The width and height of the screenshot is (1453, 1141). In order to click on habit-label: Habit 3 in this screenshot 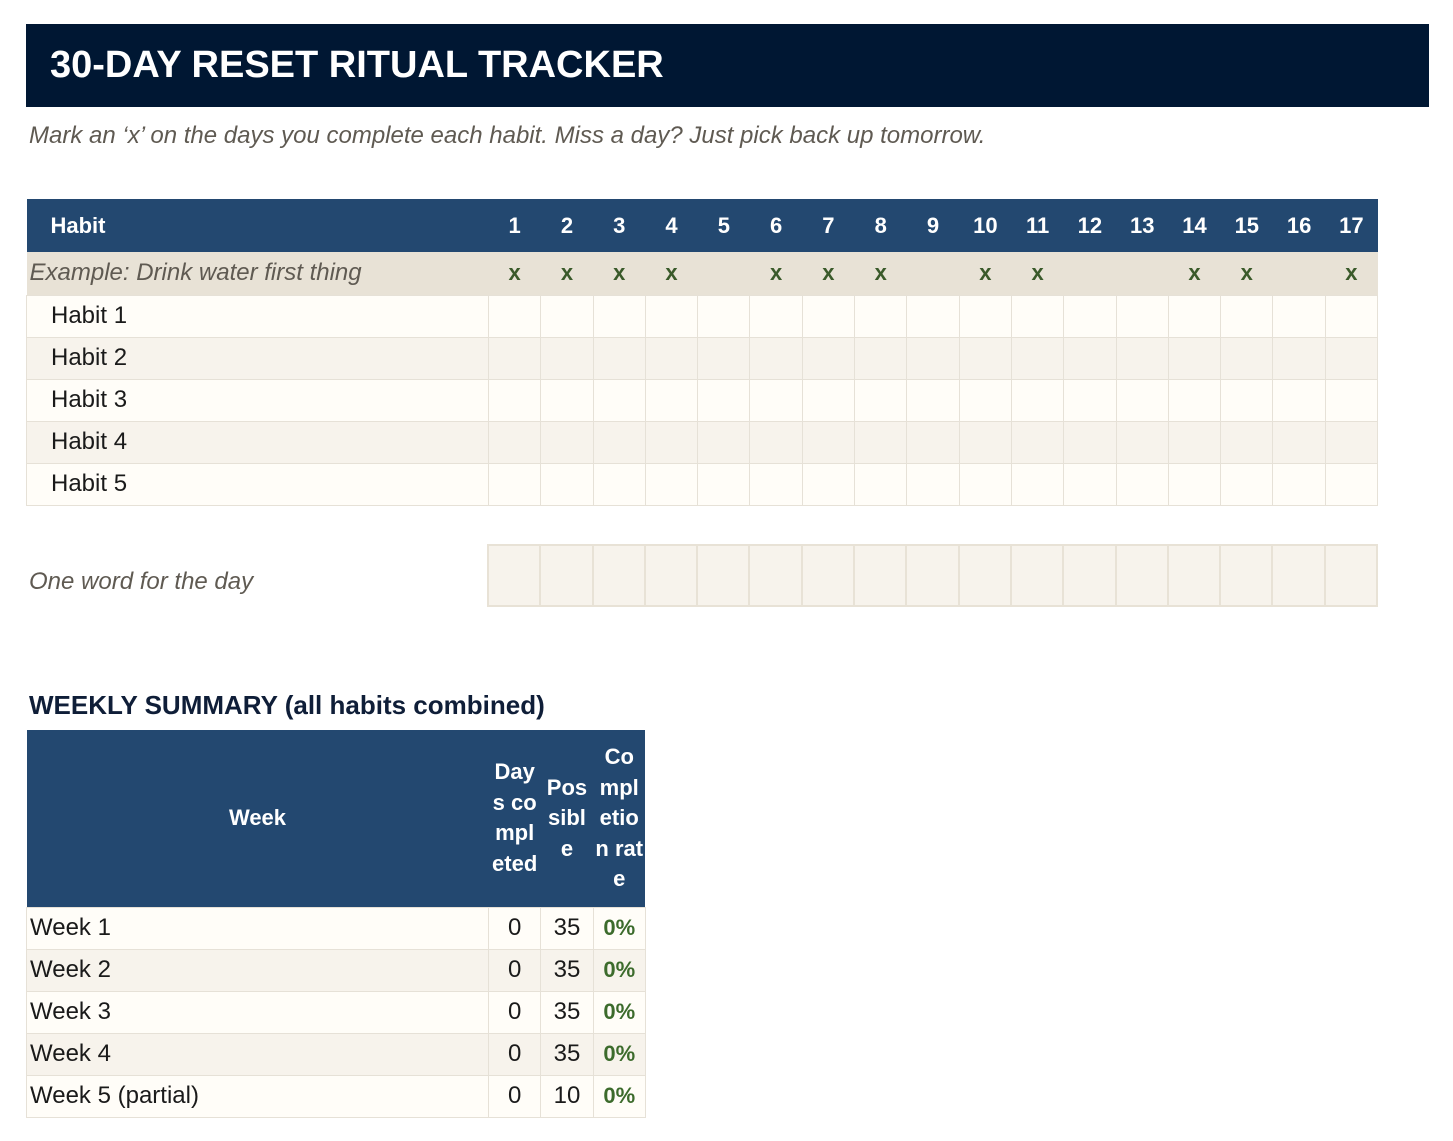, I will do `click(257, 400)`.